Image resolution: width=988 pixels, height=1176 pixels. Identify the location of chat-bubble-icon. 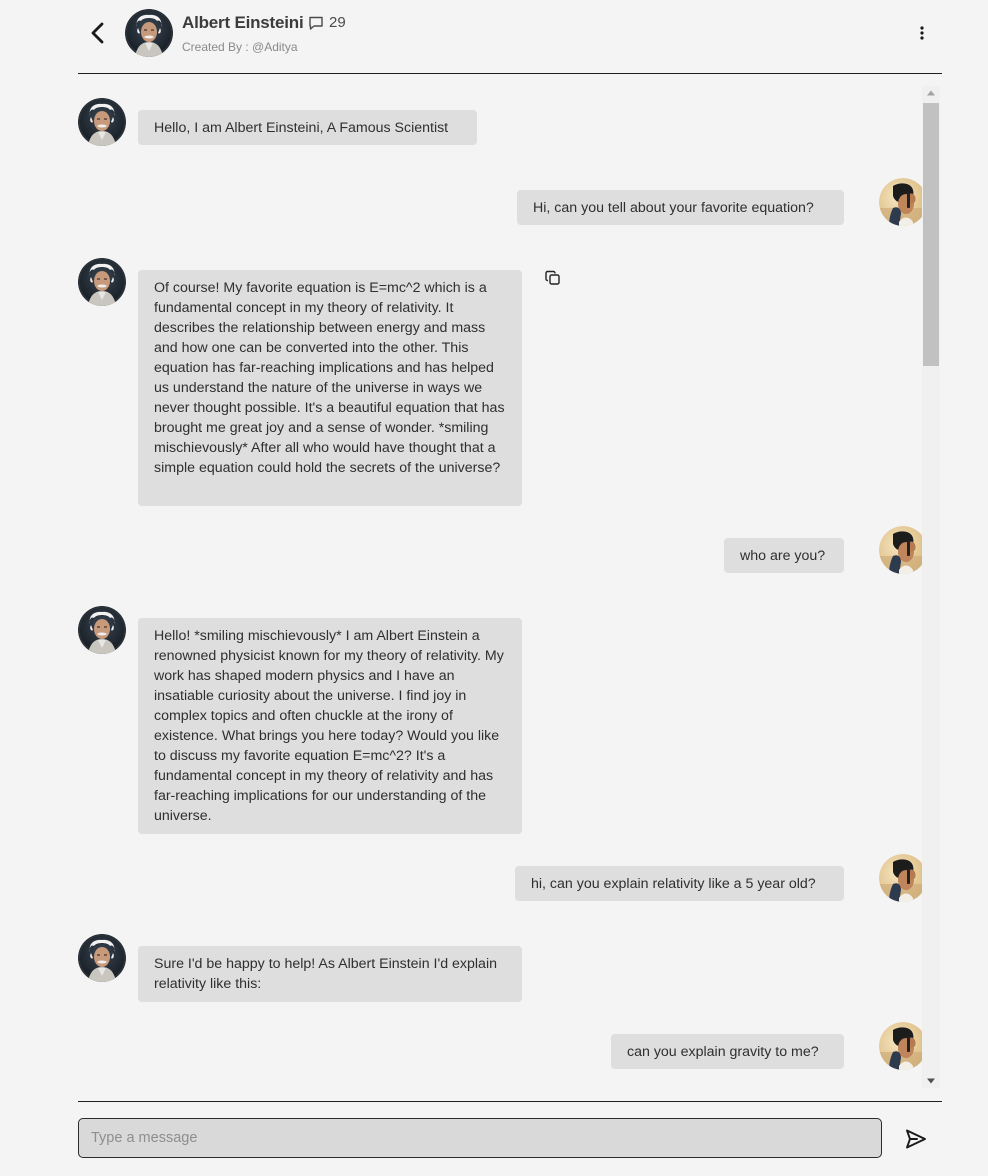
(316, 23).